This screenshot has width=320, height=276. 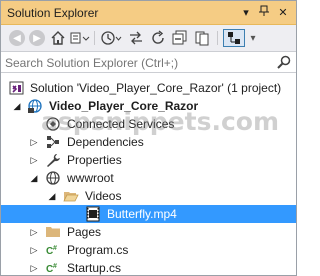 What do you see at coordinates (94, 268) in the screenshot?
I see `tree-item-label: Startup.cs` at bounding box center [94, 268].